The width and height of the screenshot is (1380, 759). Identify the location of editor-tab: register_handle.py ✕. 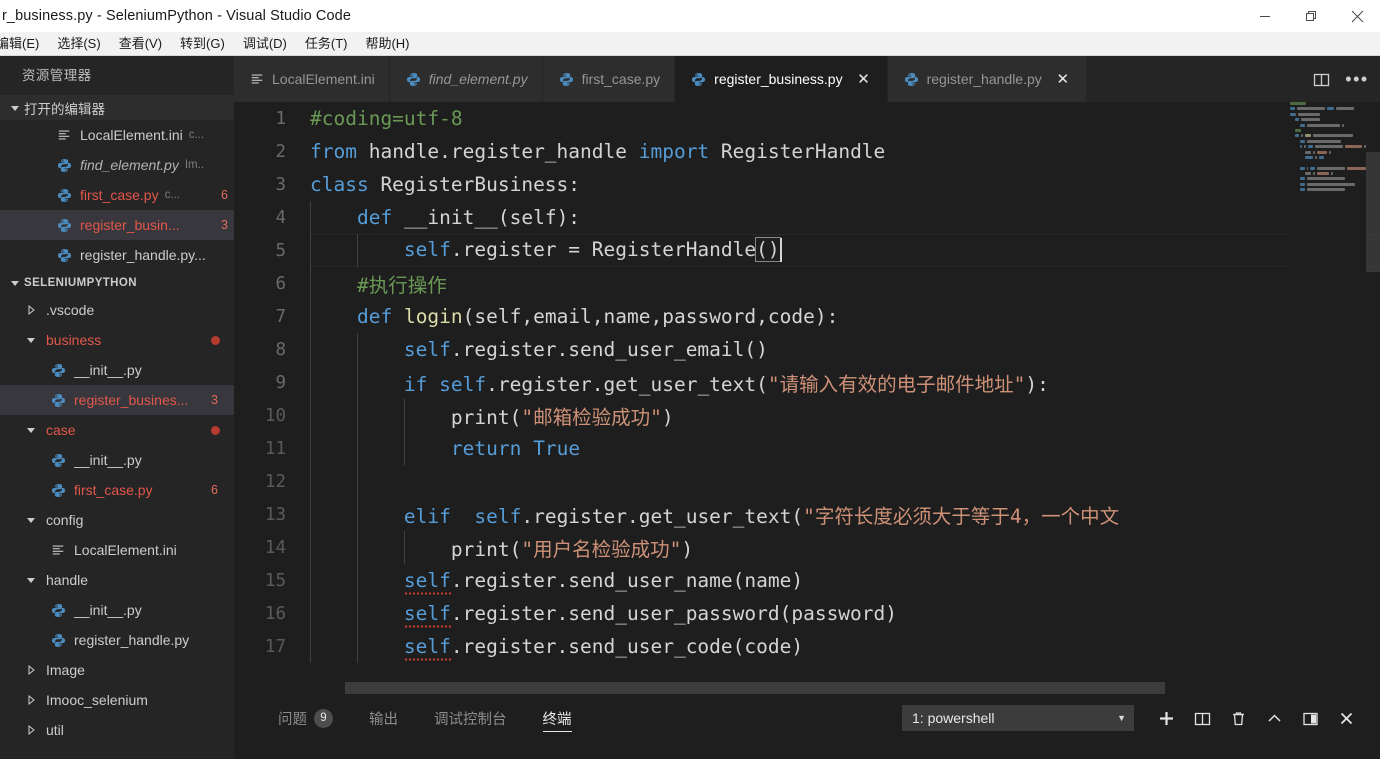
(987, 79).